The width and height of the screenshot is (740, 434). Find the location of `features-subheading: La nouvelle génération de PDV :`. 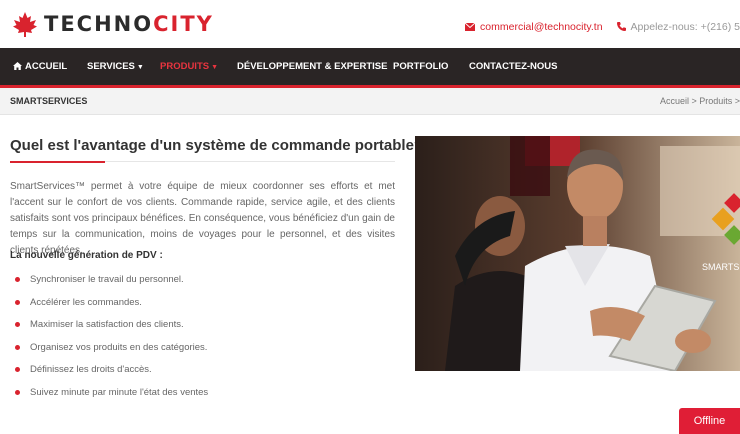

features-subheading: La nouvelle génération de PDV : is located at coordinates (86, 255).